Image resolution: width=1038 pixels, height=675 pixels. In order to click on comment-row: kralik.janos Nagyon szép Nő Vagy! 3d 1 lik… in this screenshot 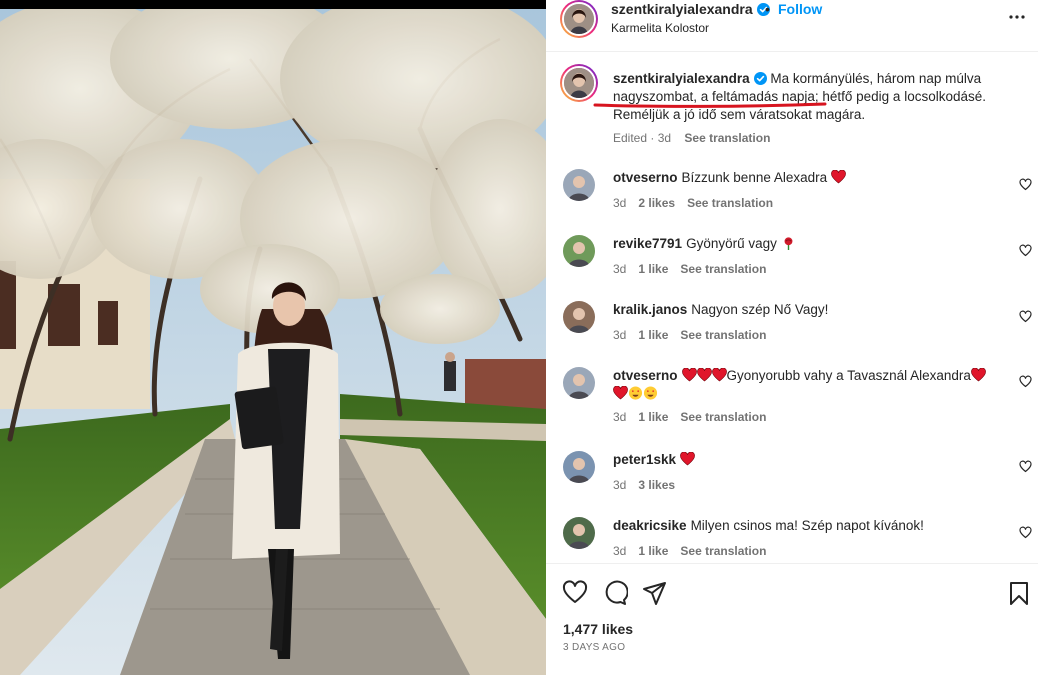, I will do `click(792, 329)`.